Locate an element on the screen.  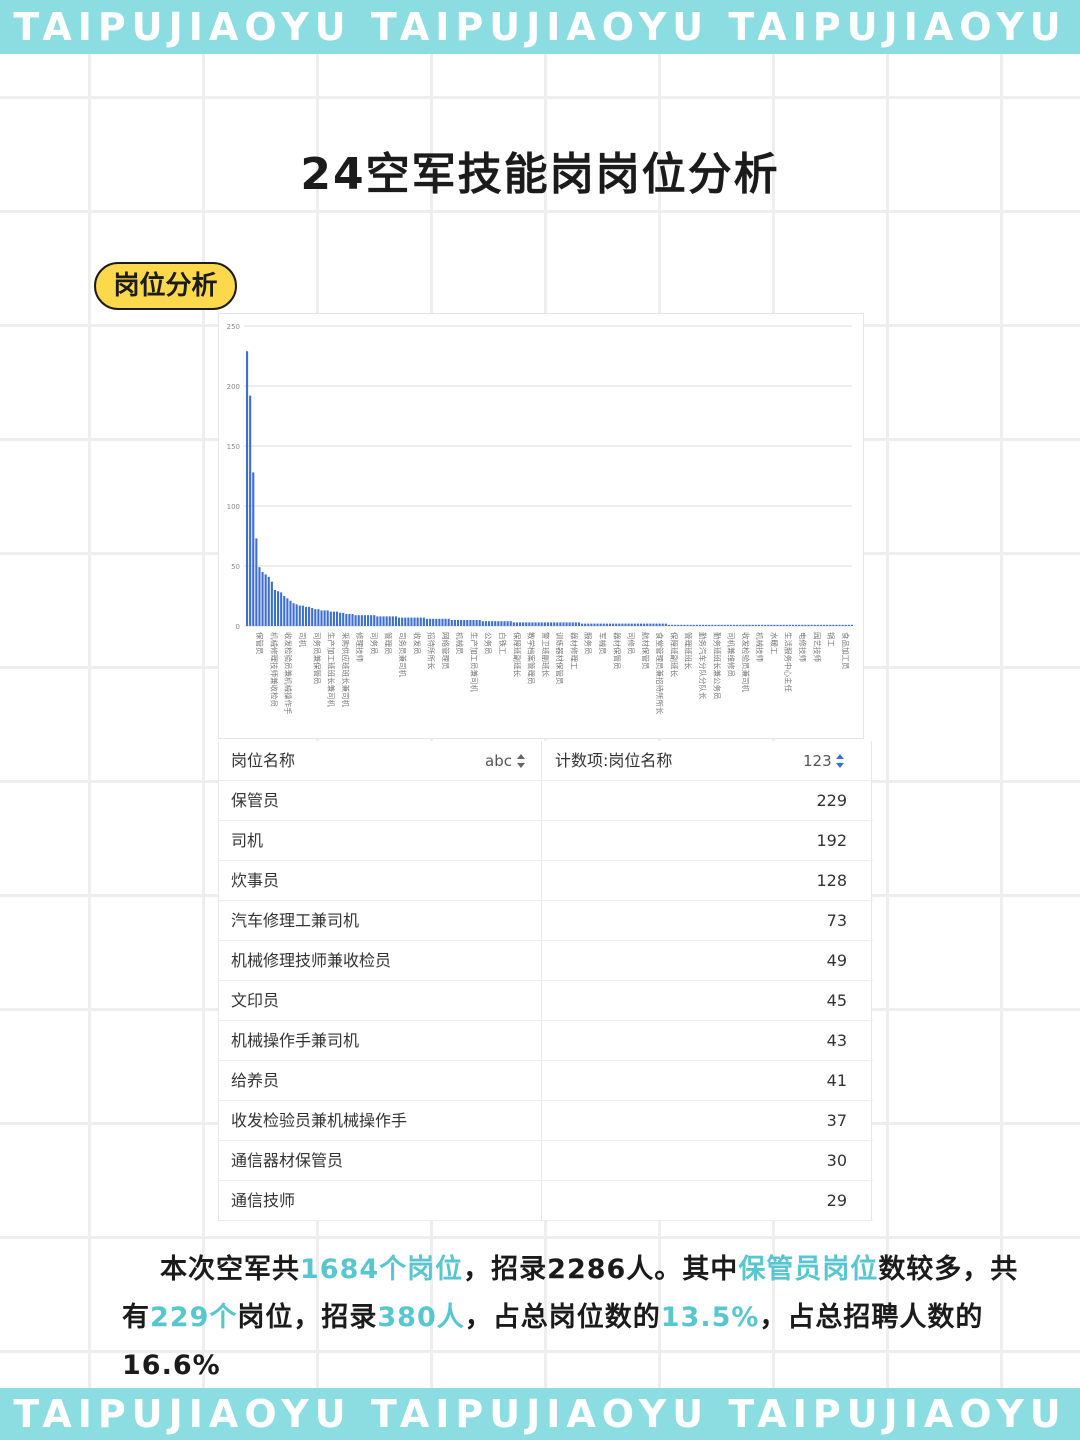
table-row: 收发检验员兼机械操作手 37 is located at coordinates (546, 1121).